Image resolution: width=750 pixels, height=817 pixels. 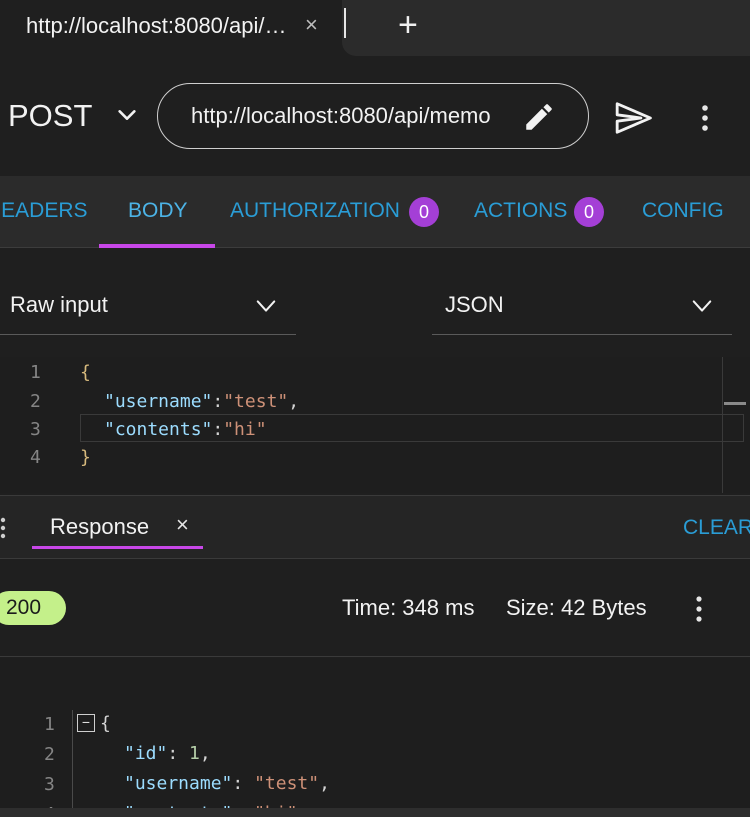 What do you see at coordinates (375, 812) in the screenshot?
I see `horizontal-scrollbar` at bounding box center [375, 812].